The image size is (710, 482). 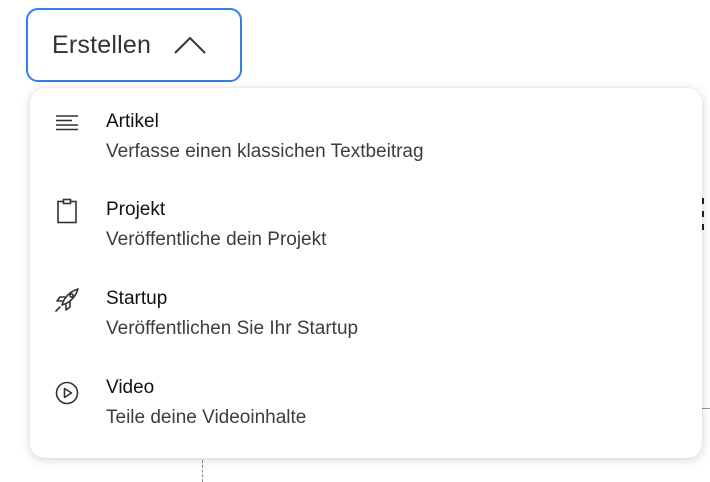 What do you see at coordinates (67, 211) in the screenshot?
I see `clipboard-icon` at bounding box center [67, 211].